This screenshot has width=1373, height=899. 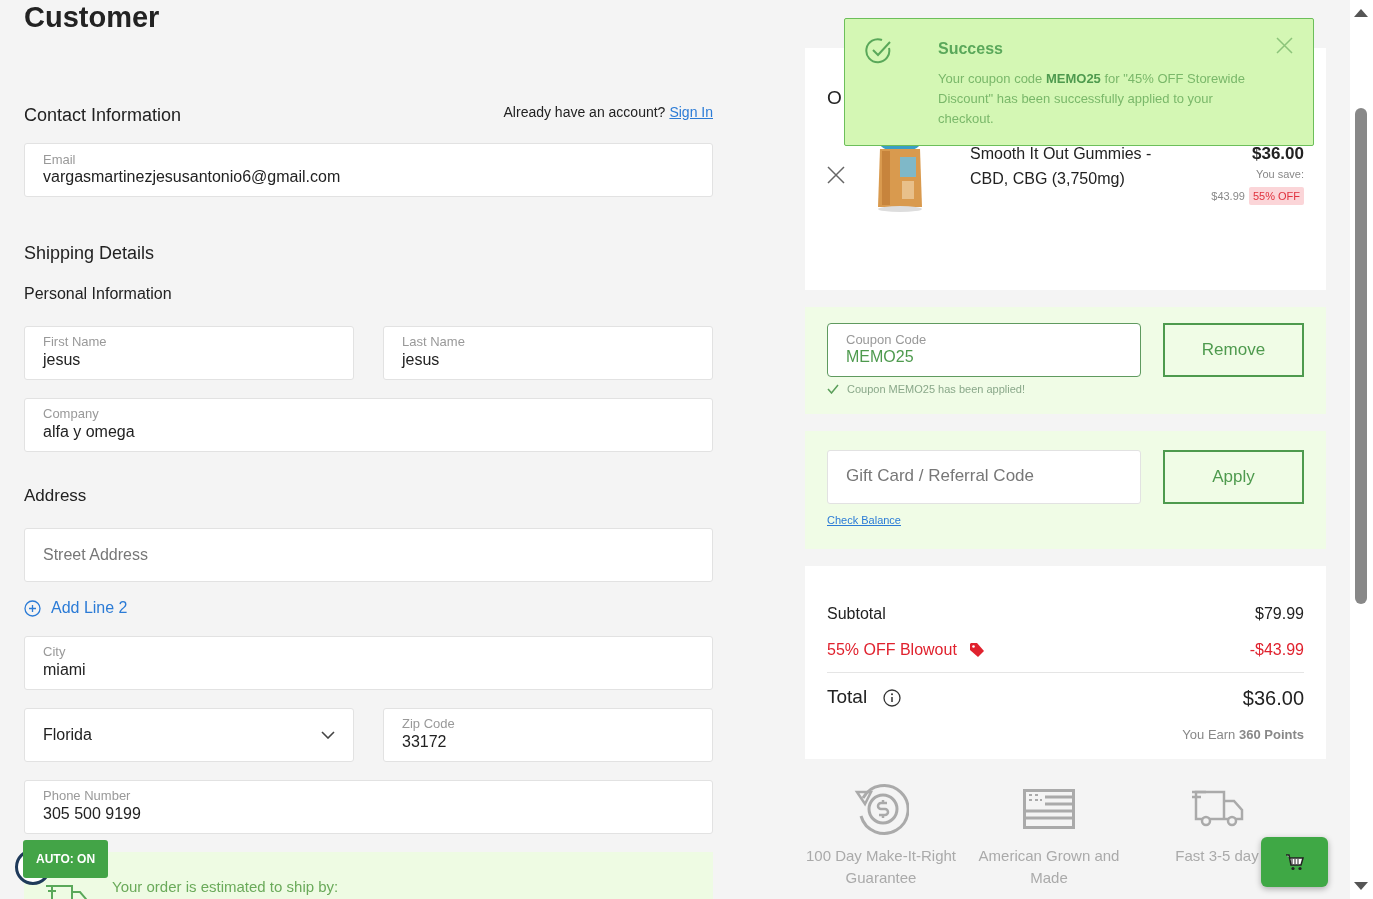 What do you see at coordinates (856, 613) in the screenshot?
I see `subtotal-label: Subtotal` at bounding box center [856, 613].